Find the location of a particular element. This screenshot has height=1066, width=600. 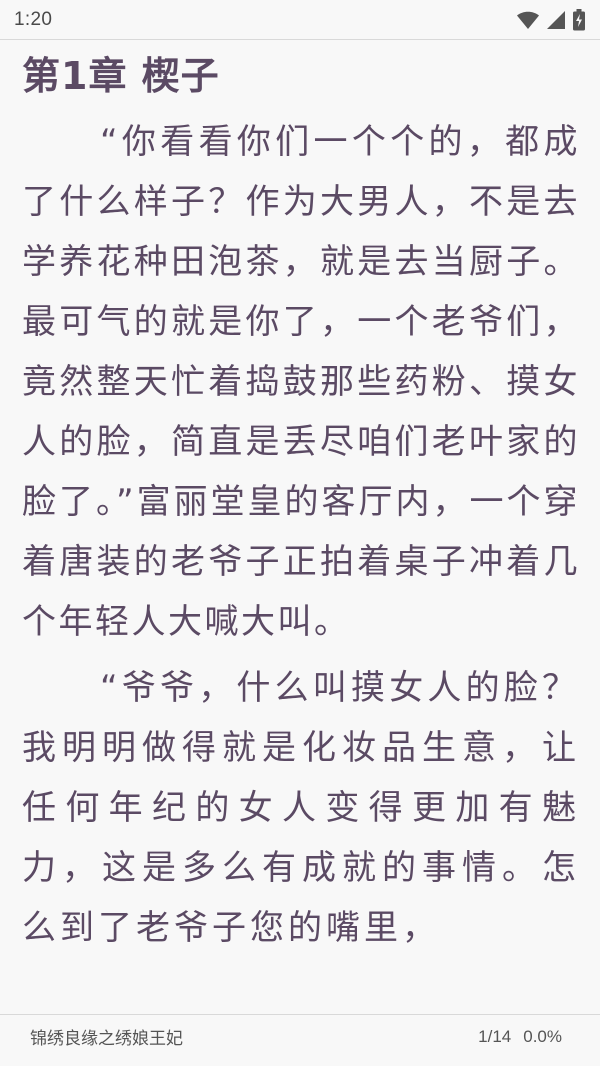

progress-percent: 0.0% is located at coordinates (542, 1036).